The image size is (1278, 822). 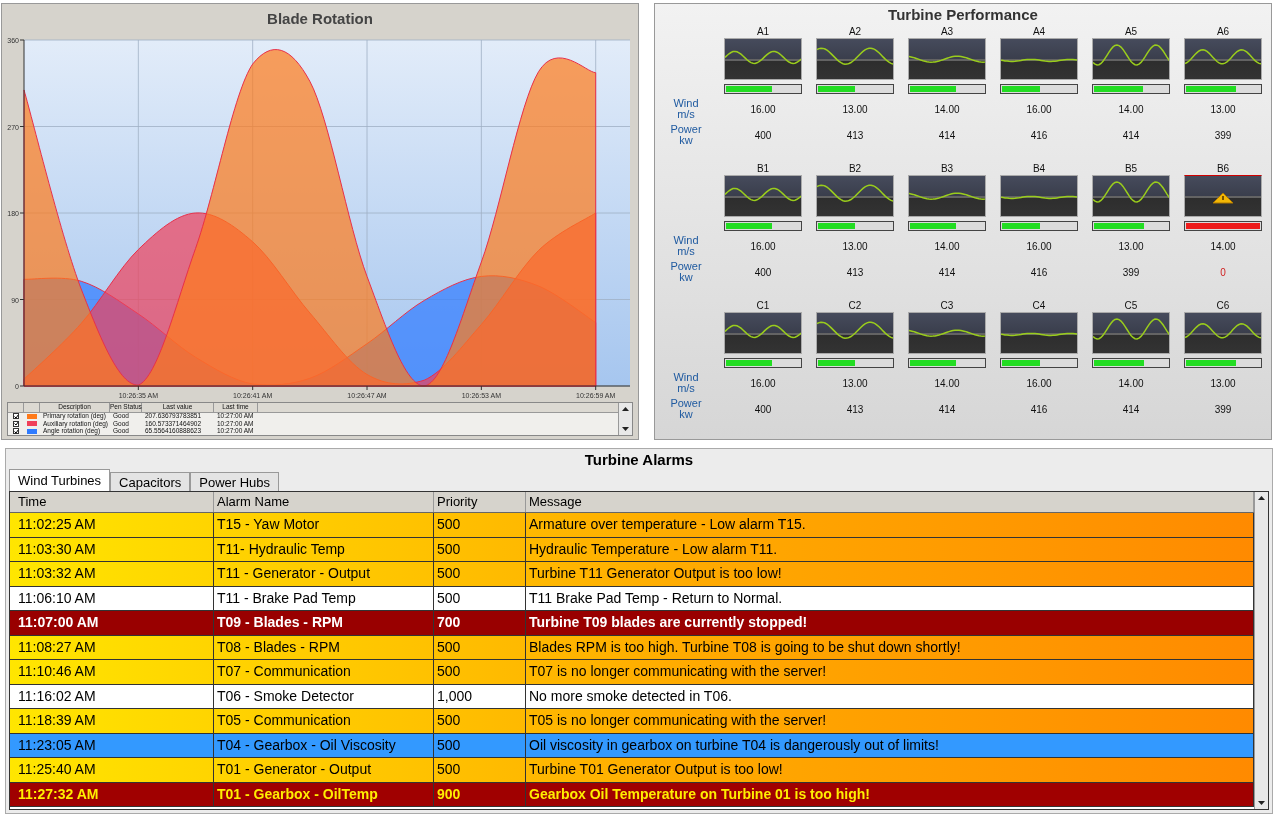 What do you see at coordinates (1223, 169) in the screenshot?
I see `turbine-label: B6` at bounding box center [1223, 169].